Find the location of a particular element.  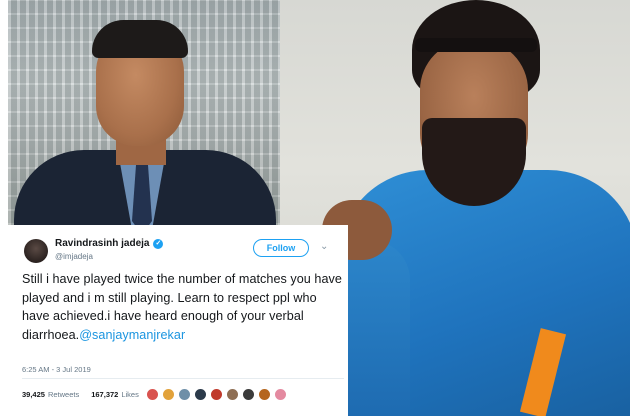

retweets-stat: 39,425 Retweets is located at coordinates (50, 394).